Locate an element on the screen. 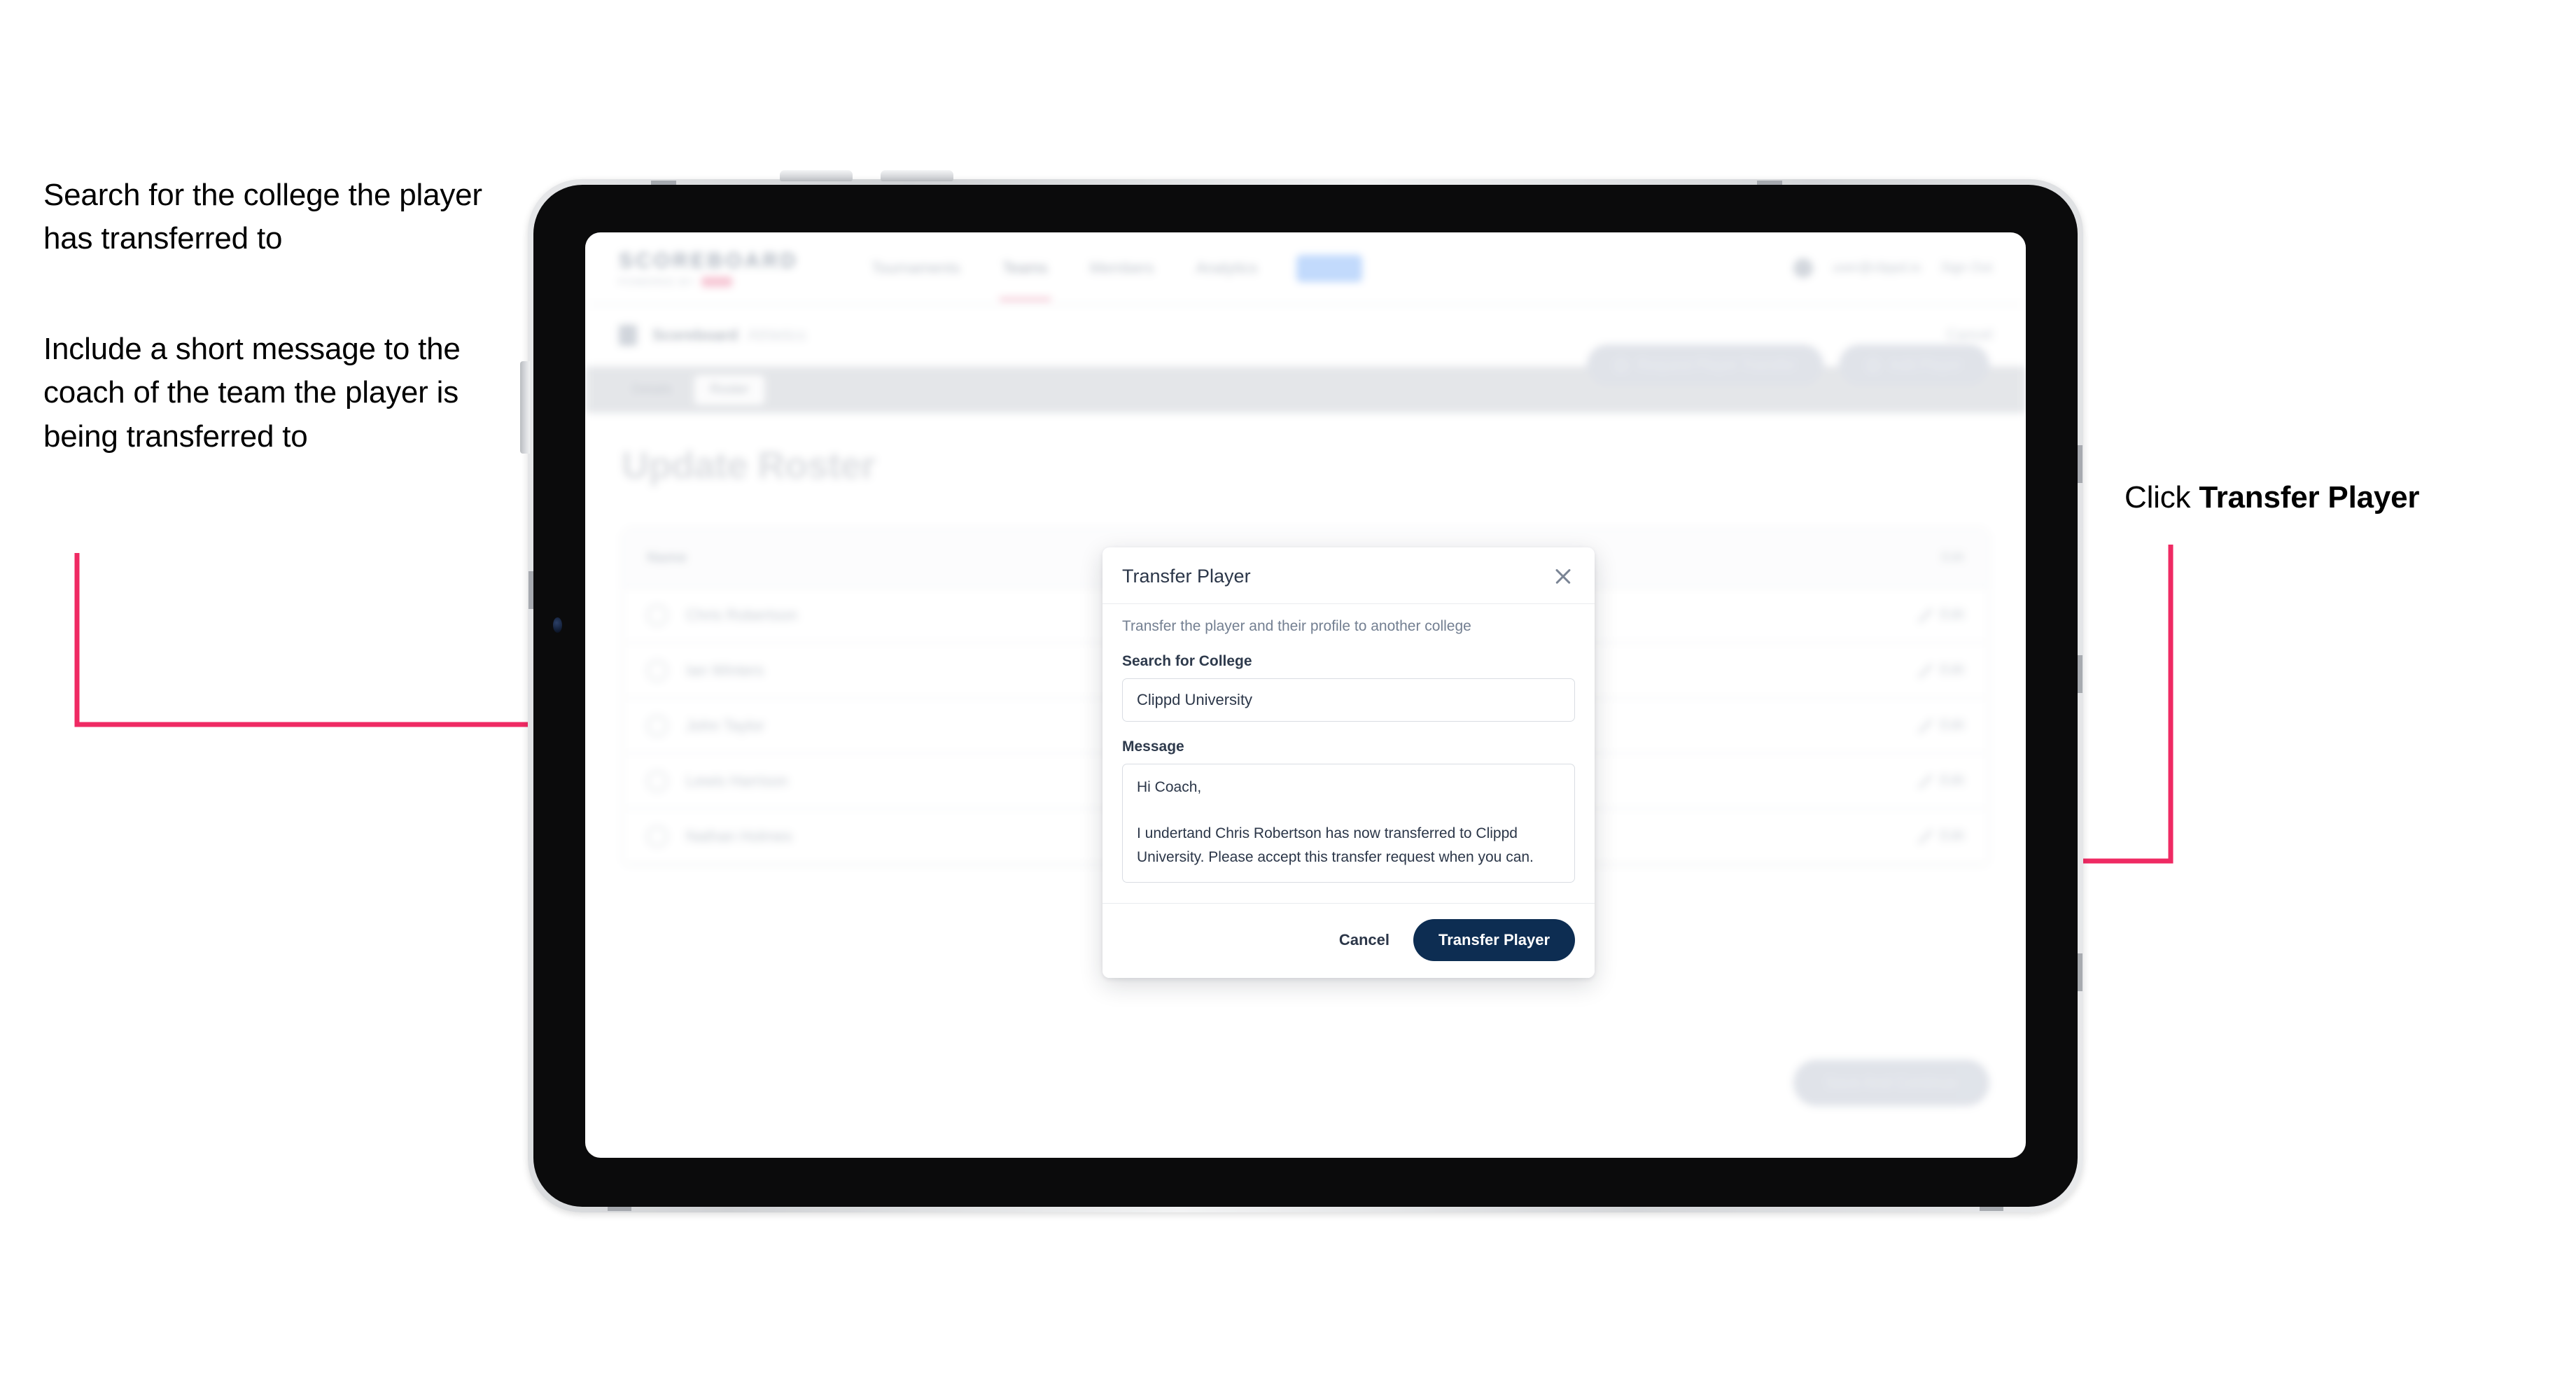 The width and height of the screenshot is (2576, 1386). message-label: Message is located at coordinates (1153, 746).